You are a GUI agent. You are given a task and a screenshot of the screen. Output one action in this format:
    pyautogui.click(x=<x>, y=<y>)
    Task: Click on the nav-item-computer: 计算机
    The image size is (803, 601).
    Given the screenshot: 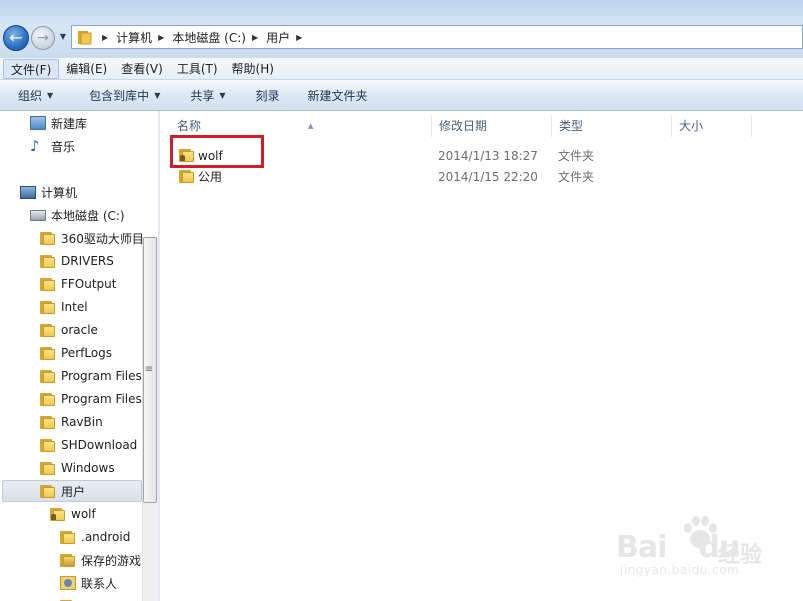 What is the action you would take?
    pyautogui.click(x=48, y=192)
    